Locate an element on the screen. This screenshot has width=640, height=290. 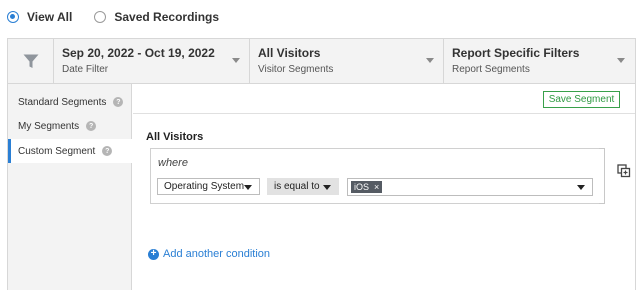
radio-selected-icon is located at coordinates (13, 17).